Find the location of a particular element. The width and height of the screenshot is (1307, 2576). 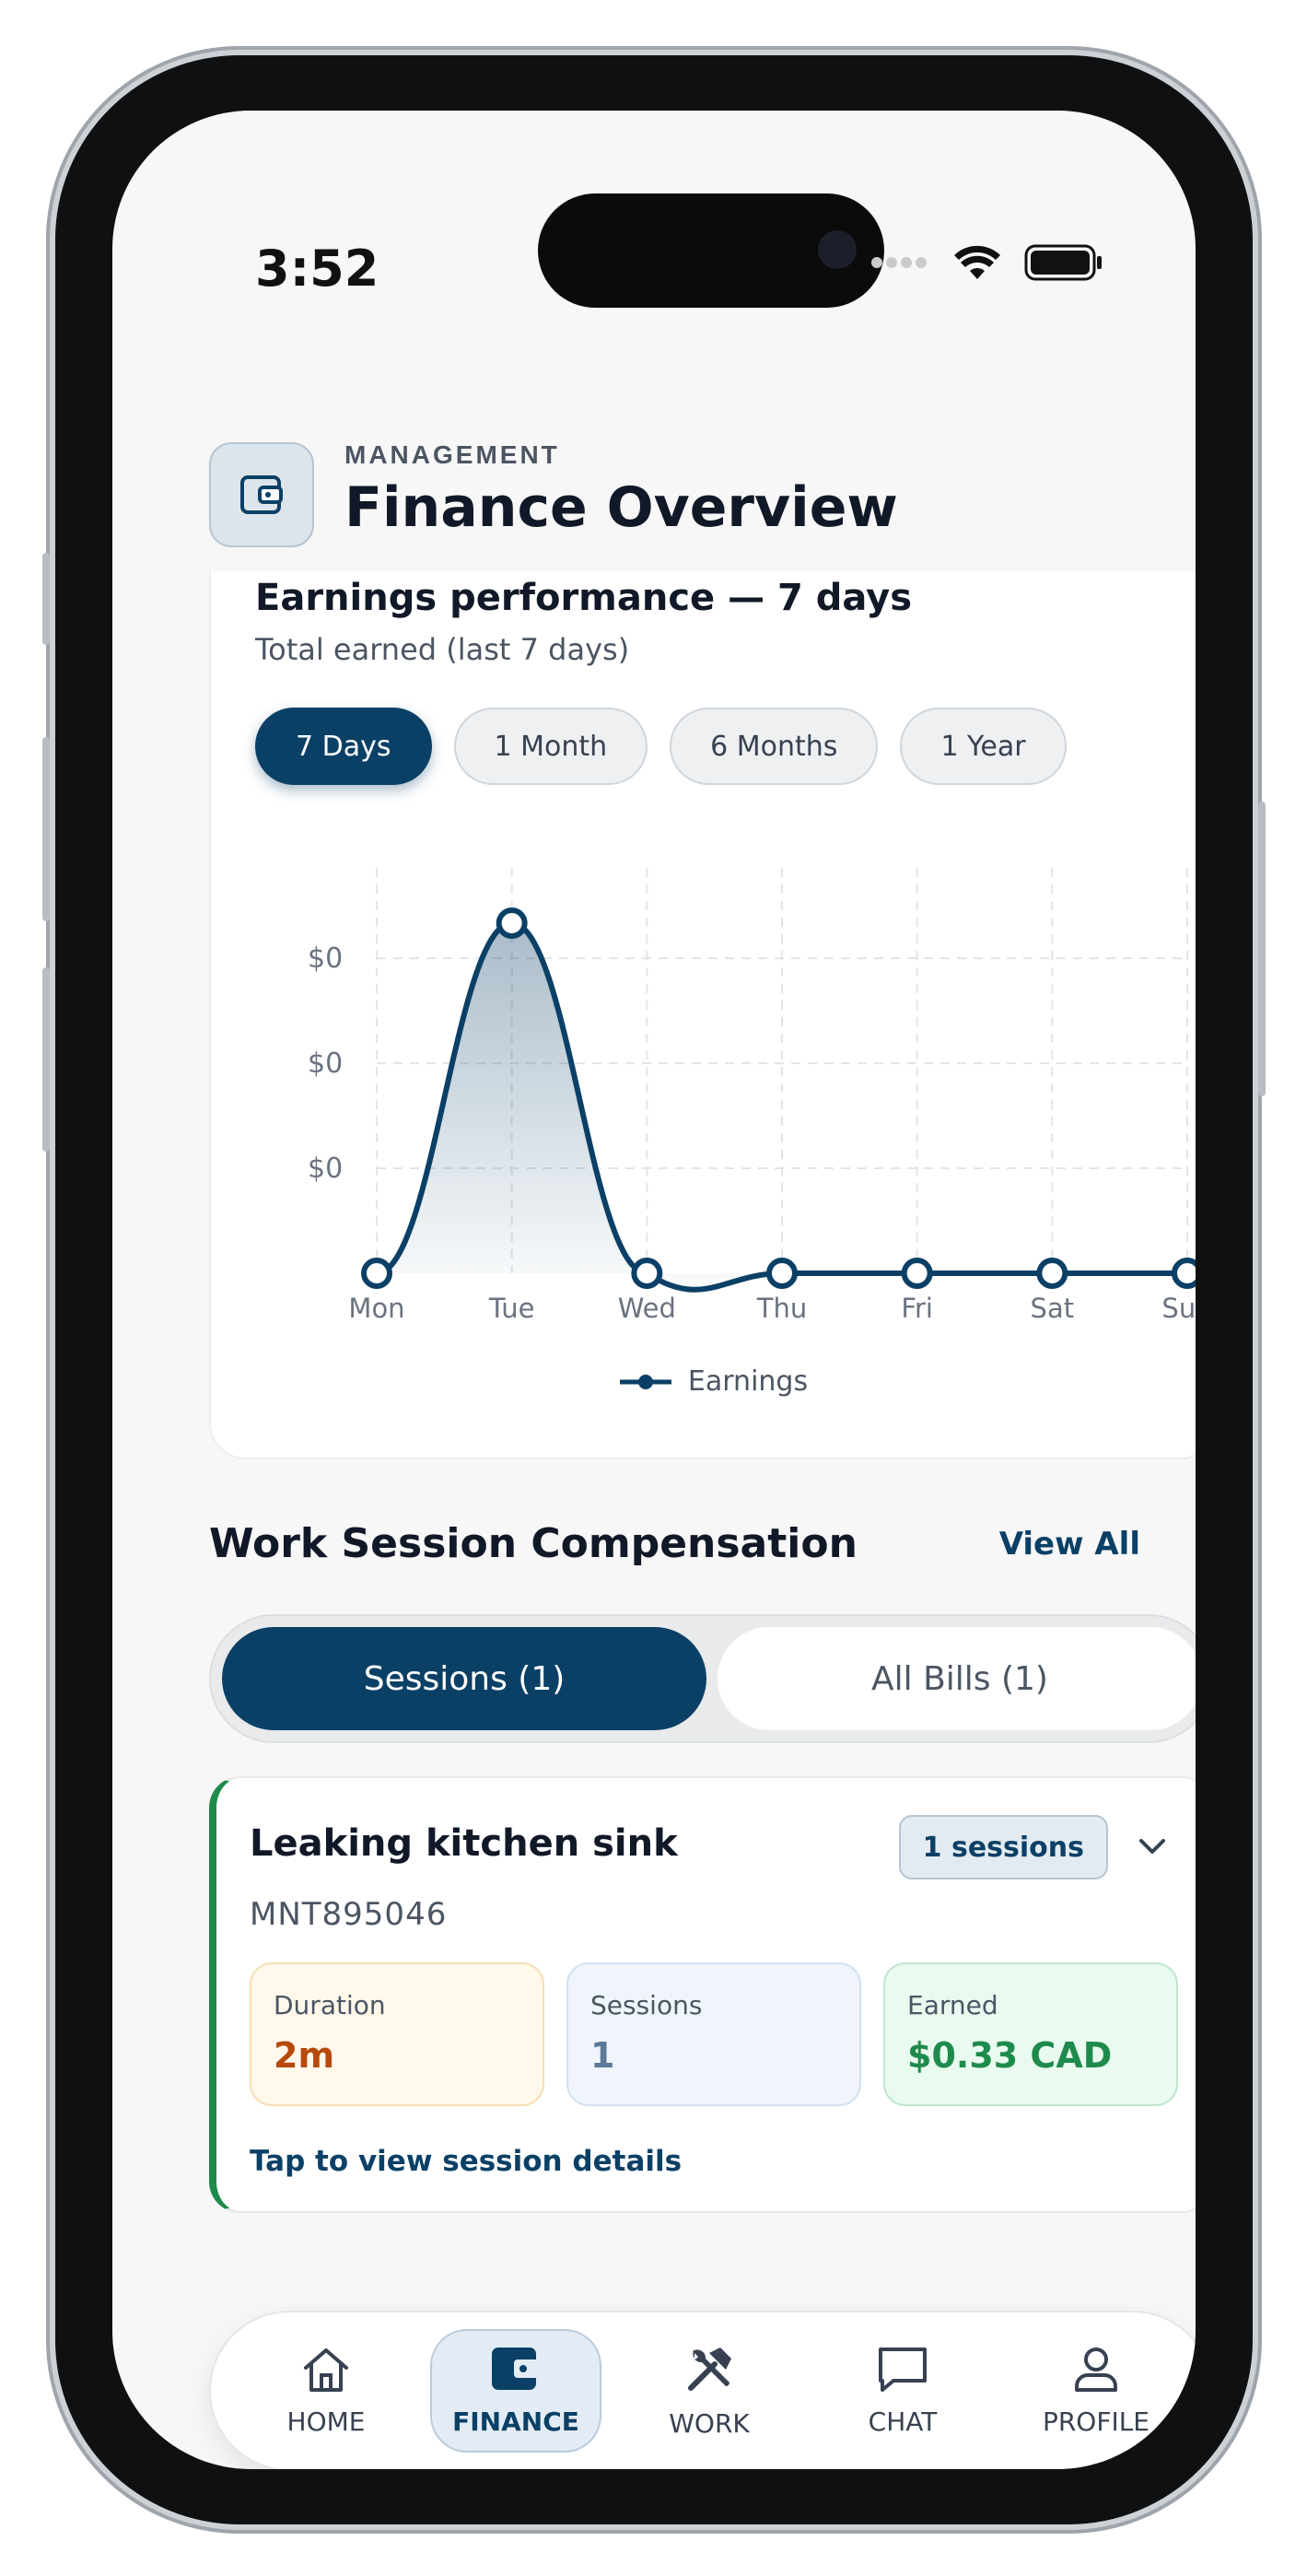

data-point-wed is located at coordinates (647, 1273).